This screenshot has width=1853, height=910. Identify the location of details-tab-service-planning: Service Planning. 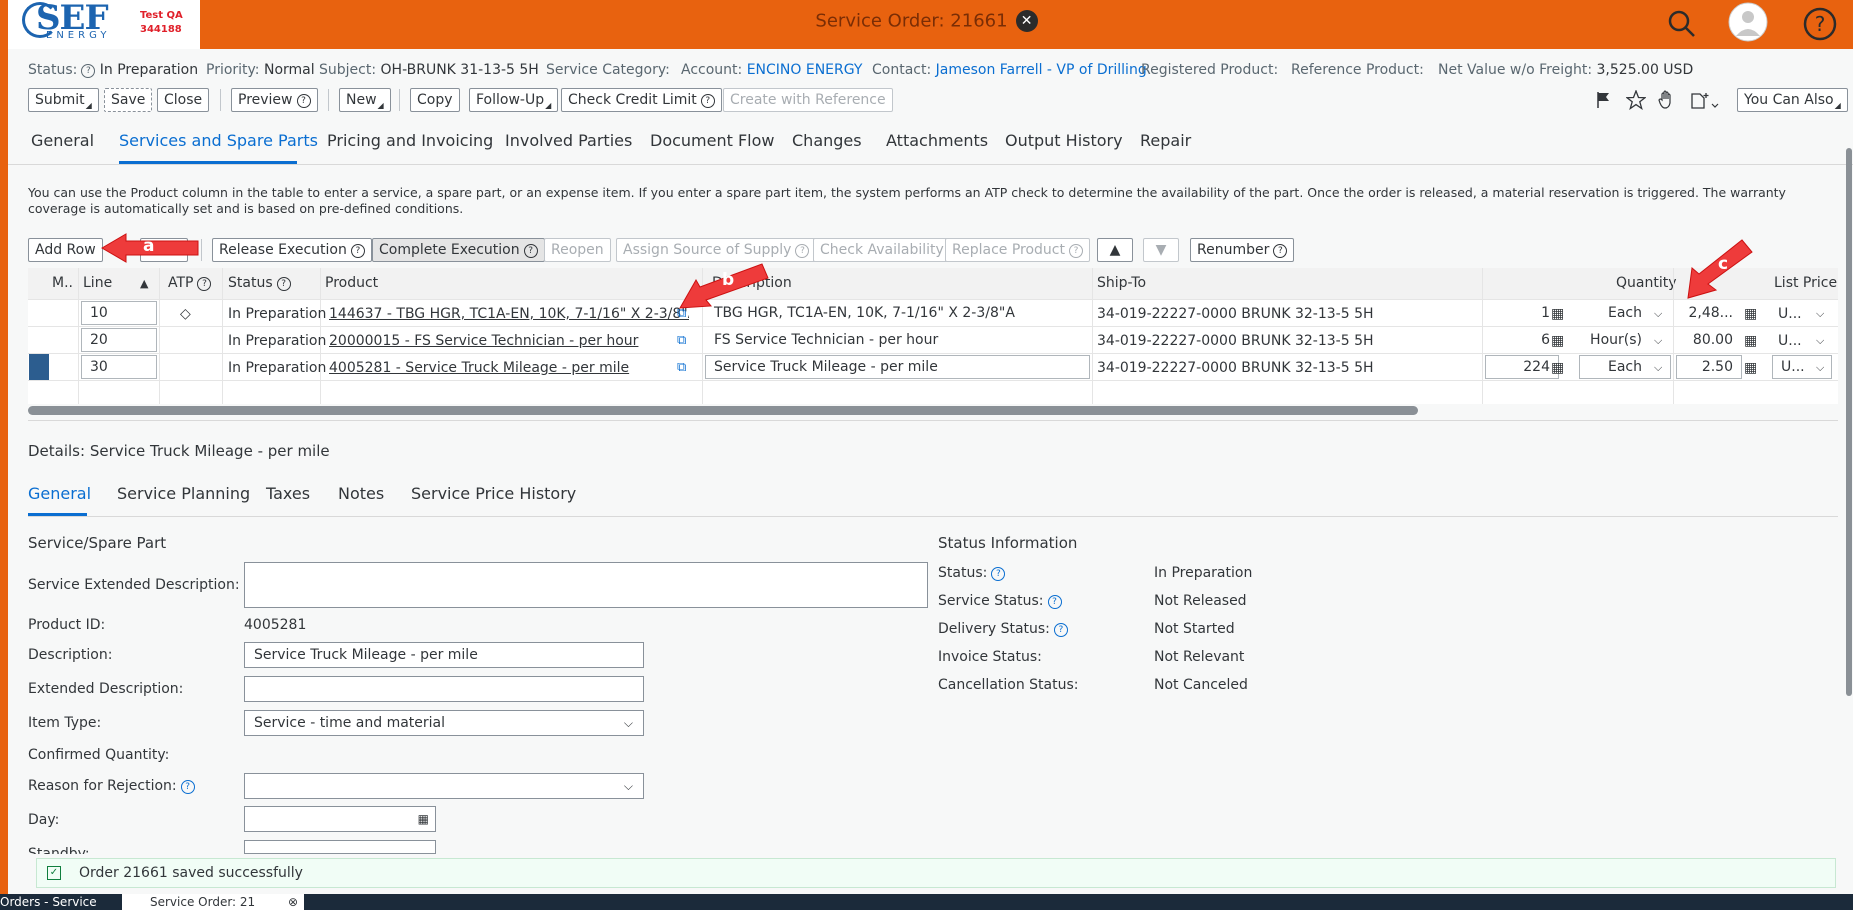
(183, 493).